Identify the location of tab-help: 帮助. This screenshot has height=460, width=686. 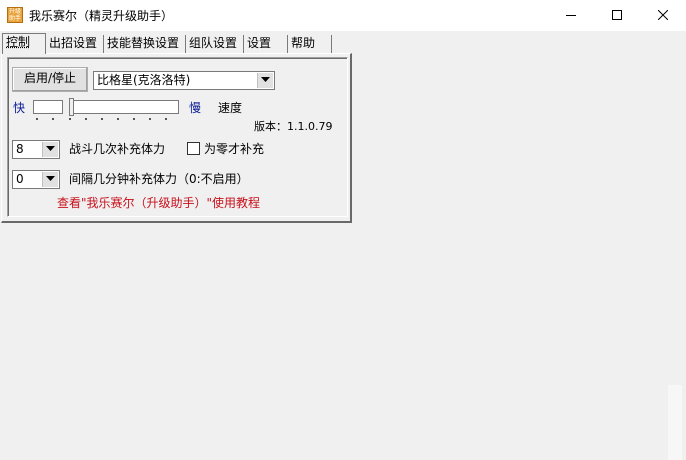
(310, 44).